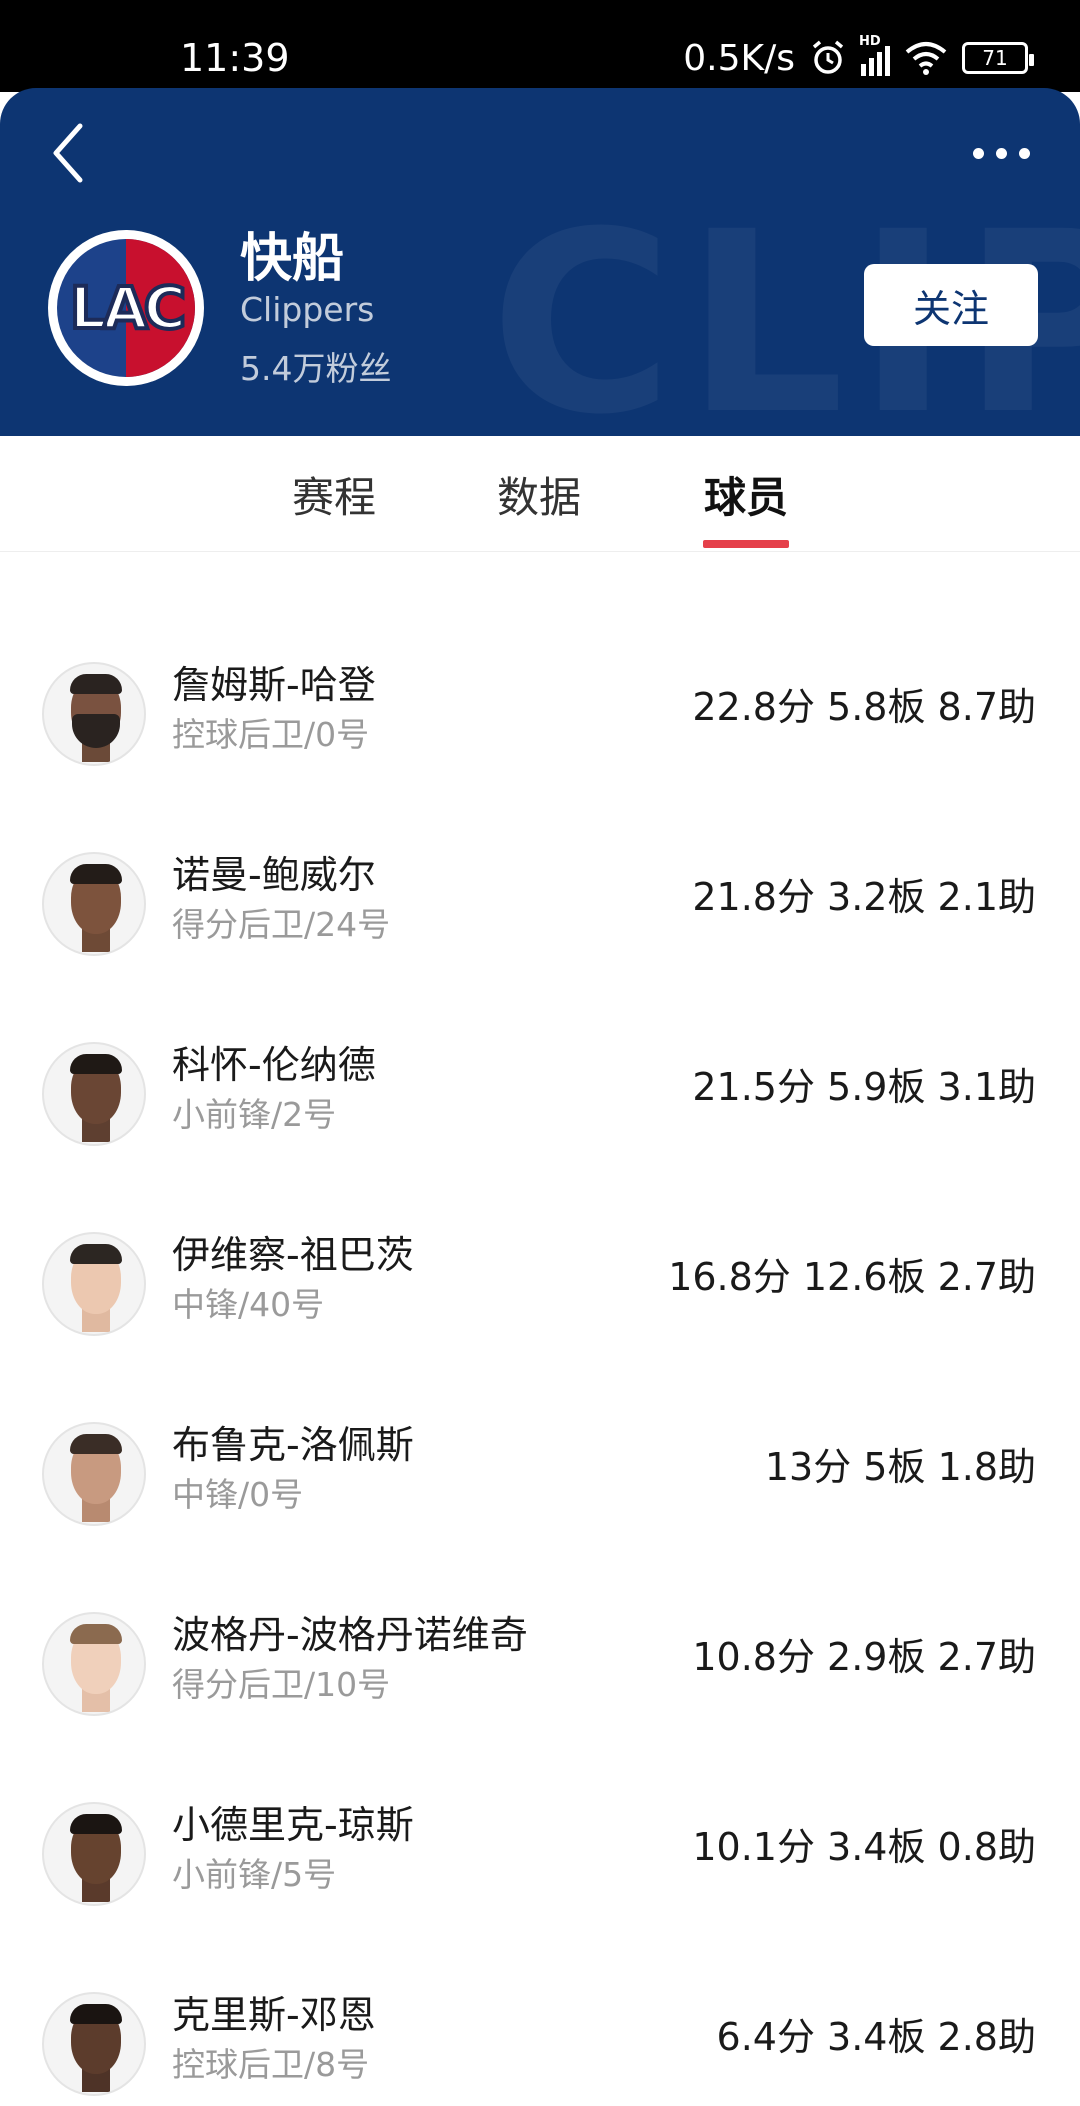  Describe the element at coordinates (746, 544) in the screenshot. I see `active-tab-indicator` at that location.